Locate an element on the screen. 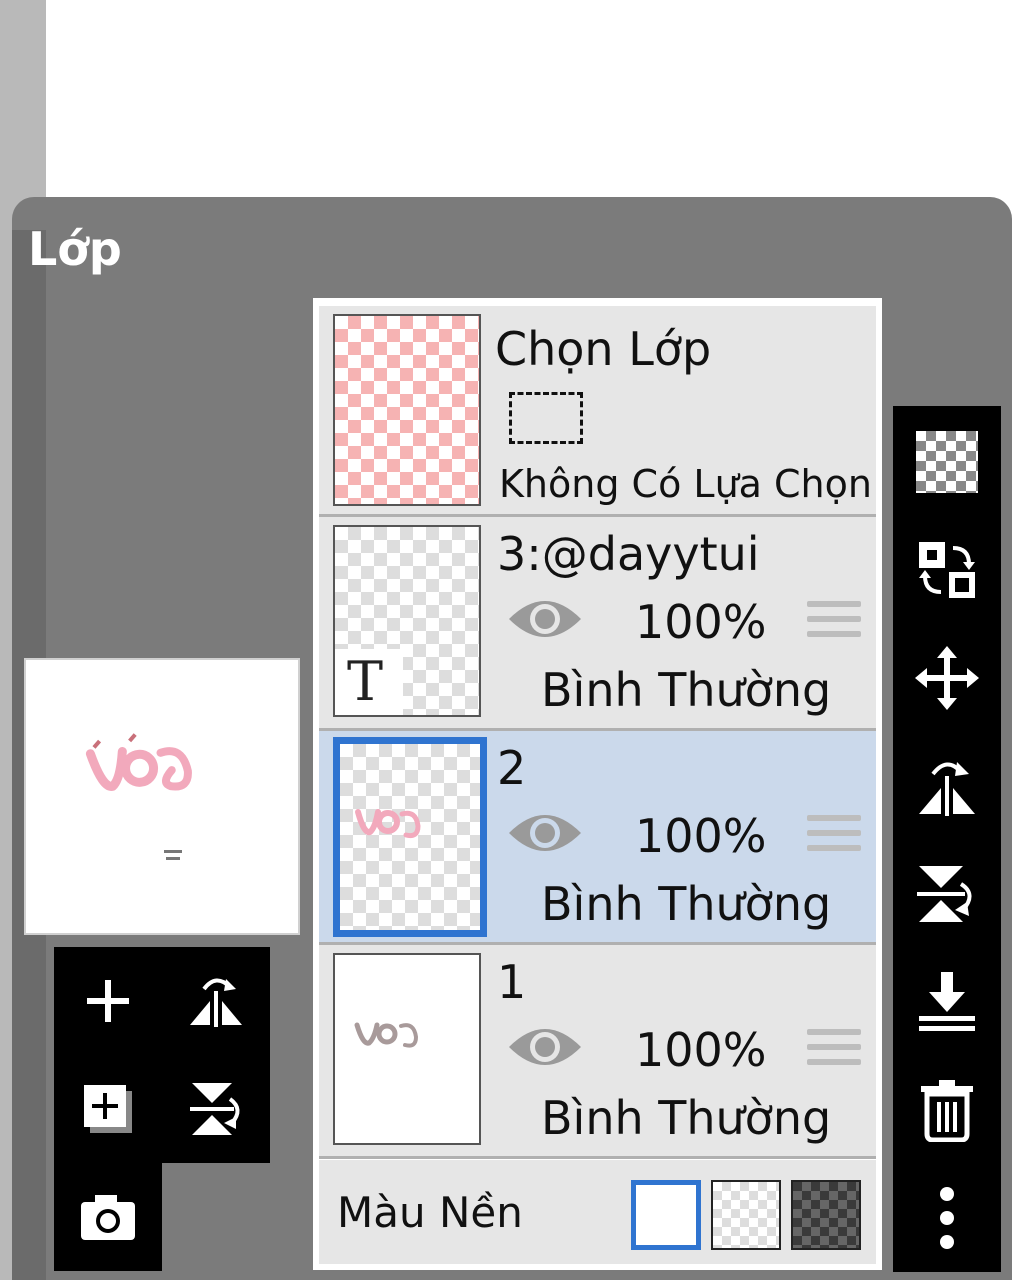 This screenshot has width=1024, height=1280. right-toolbar is located at coordinates (947, 839).